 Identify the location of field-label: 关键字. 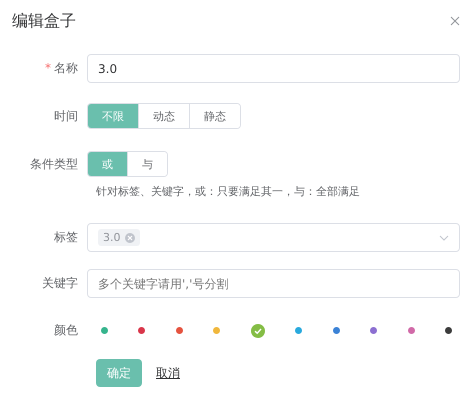
(60, 283).